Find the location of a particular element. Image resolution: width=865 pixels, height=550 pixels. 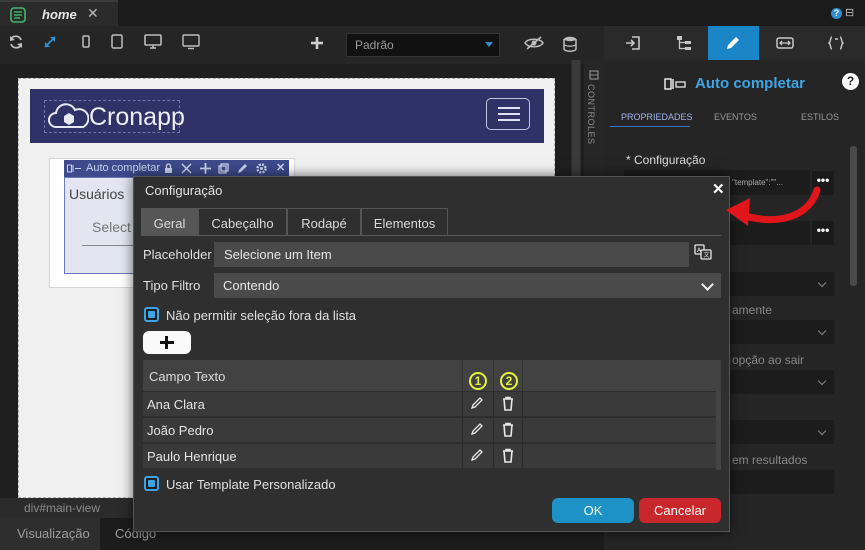

subtab-estilos: ESTILOS is located at coordinates (820, 117).